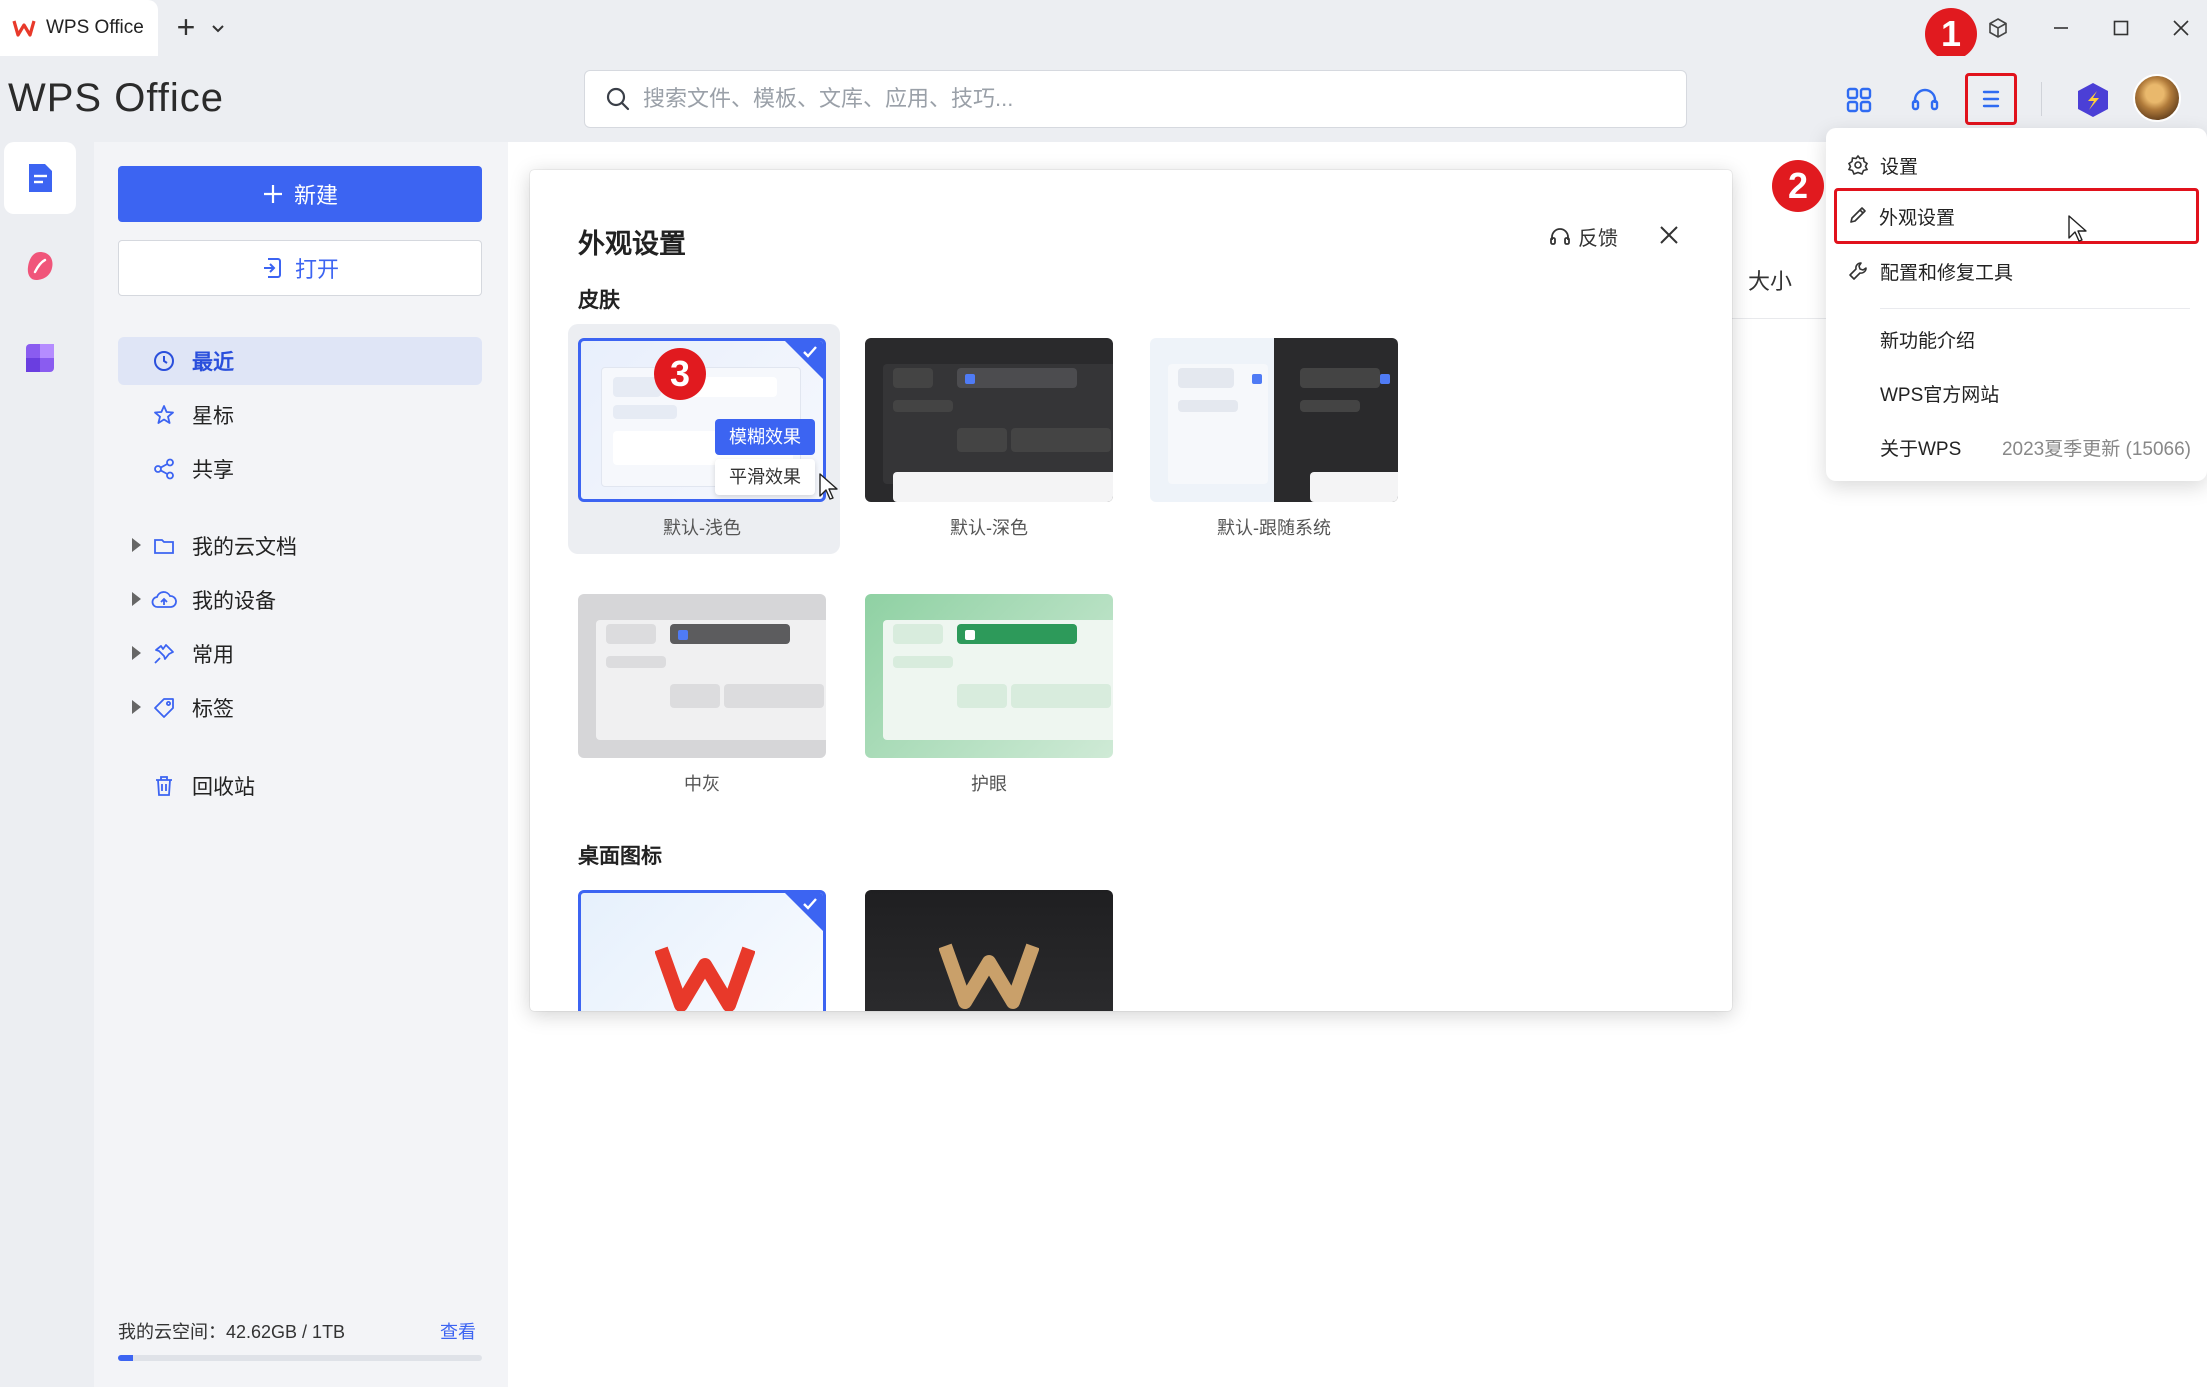  What do you see at coordinates (618, 99) in the screenshot?
I see `search-icon` at bounding box center [618, 99].